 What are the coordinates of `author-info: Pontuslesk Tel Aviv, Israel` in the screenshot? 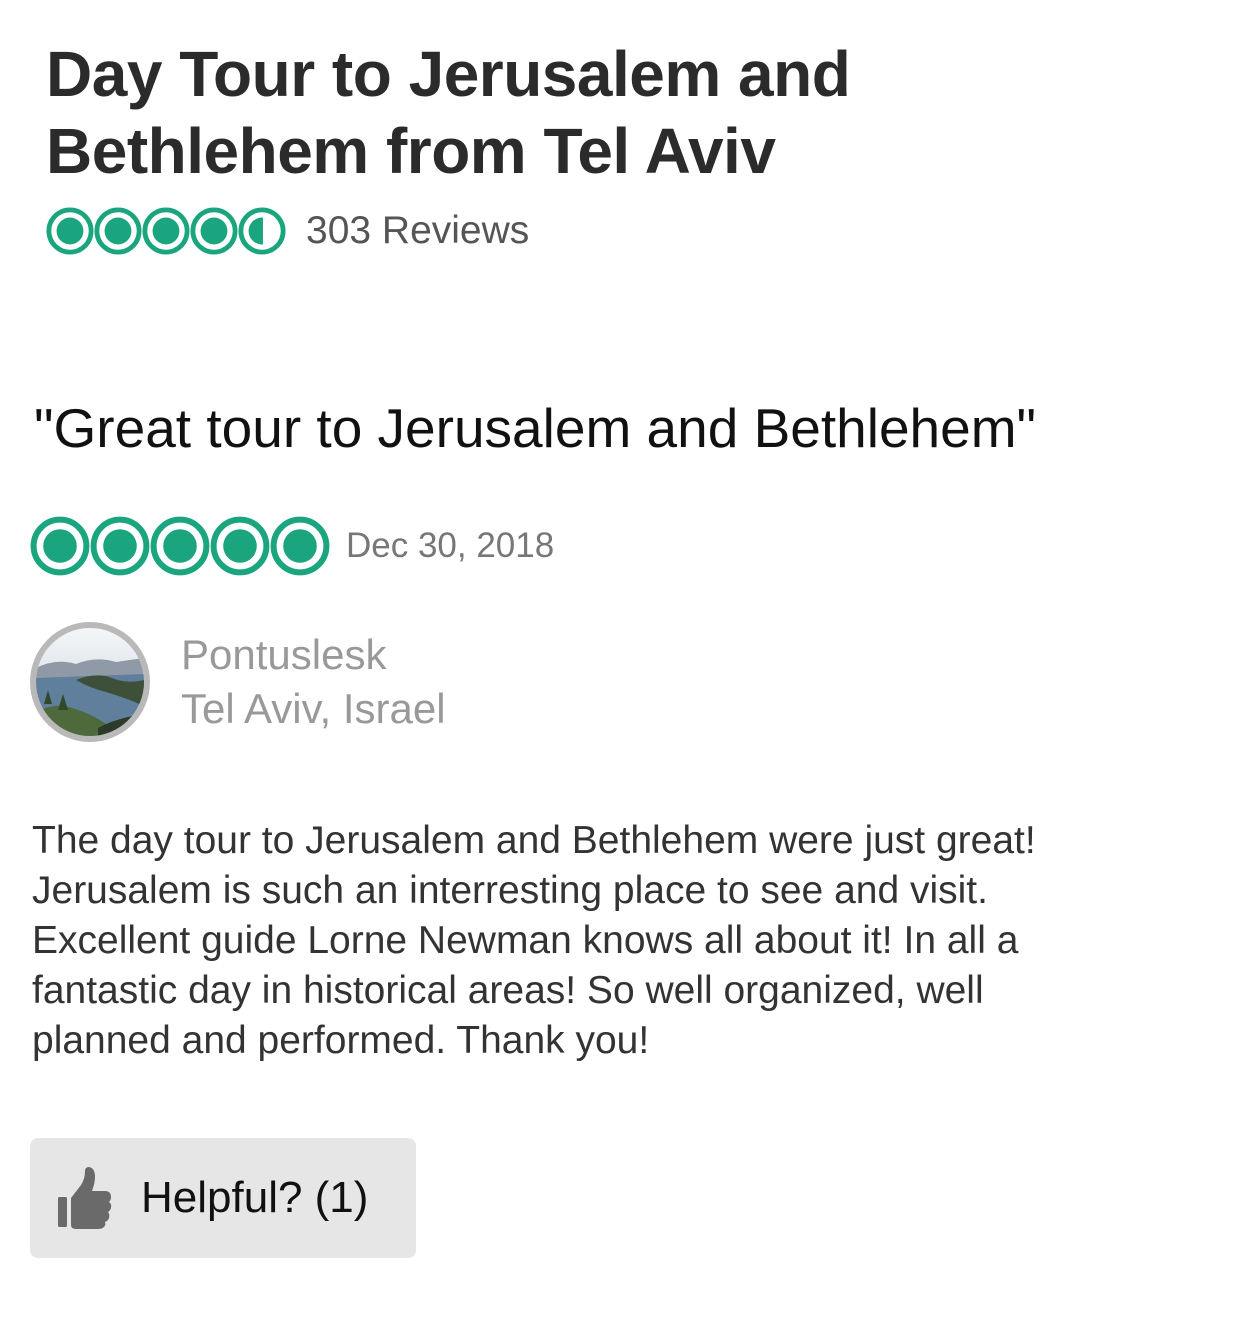 It's located at (313, 682).